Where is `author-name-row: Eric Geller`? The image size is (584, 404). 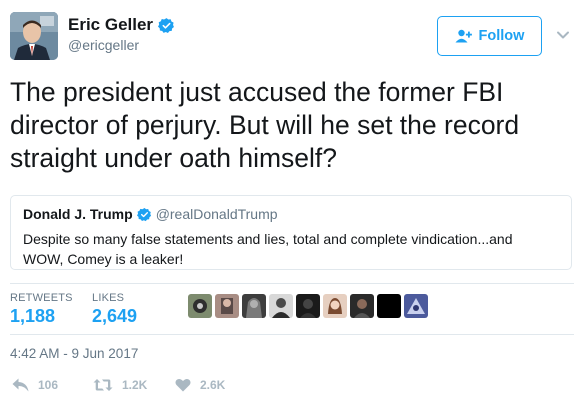
author-name-row: Eric Geller is located at coordinates (121, 25).